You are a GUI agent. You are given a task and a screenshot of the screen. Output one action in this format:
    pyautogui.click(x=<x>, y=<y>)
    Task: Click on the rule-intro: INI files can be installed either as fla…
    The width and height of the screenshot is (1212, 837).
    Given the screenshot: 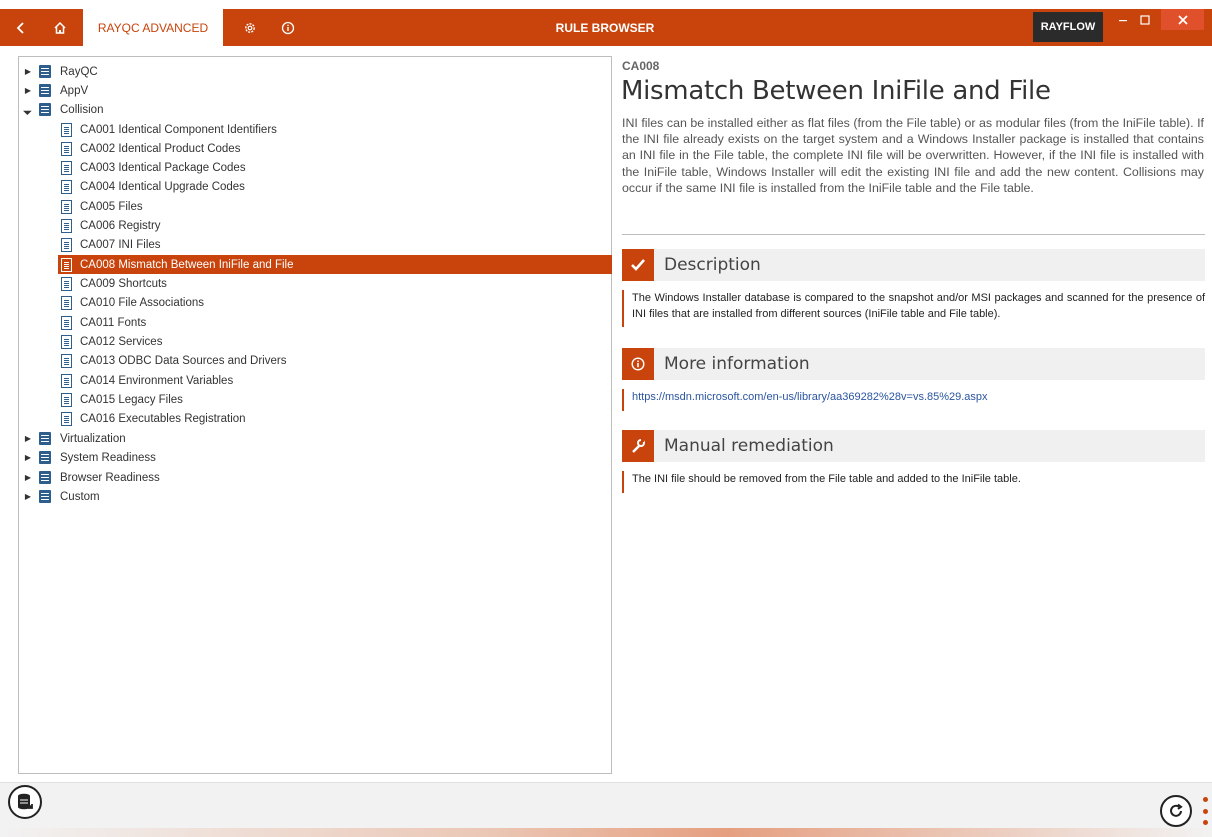 What is the action you would take?
    pyautogui.click(x=913, y=155)
    